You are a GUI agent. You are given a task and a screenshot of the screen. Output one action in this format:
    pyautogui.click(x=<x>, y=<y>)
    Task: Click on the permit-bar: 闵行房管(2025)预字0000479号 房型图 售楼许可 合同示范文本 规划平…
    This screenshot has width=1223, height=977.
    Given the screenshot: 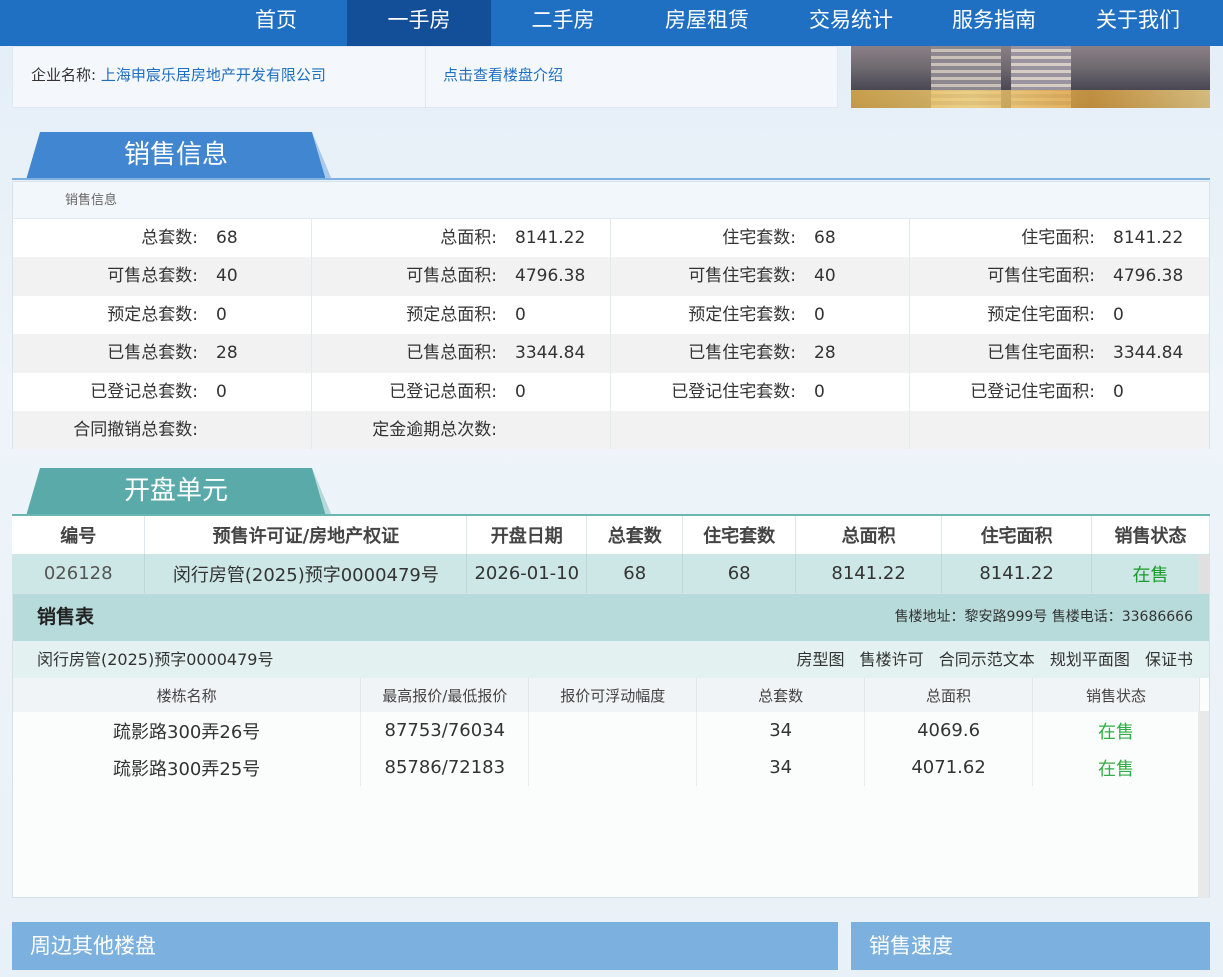 What is the action you would take?
    pyautogui.click(x=611, y=659)
    